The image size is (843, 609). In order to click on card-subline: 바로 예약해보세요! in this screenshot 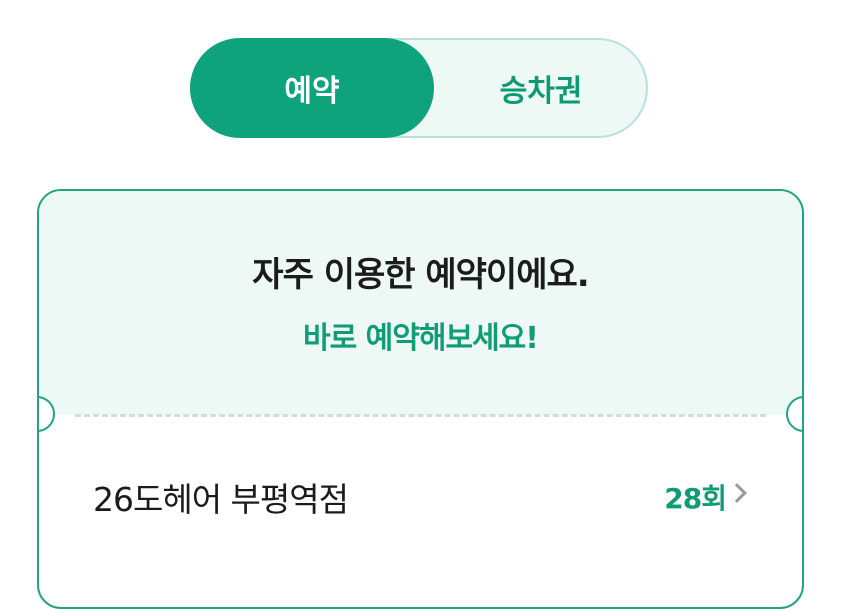, I will do `click(421, 338)`.